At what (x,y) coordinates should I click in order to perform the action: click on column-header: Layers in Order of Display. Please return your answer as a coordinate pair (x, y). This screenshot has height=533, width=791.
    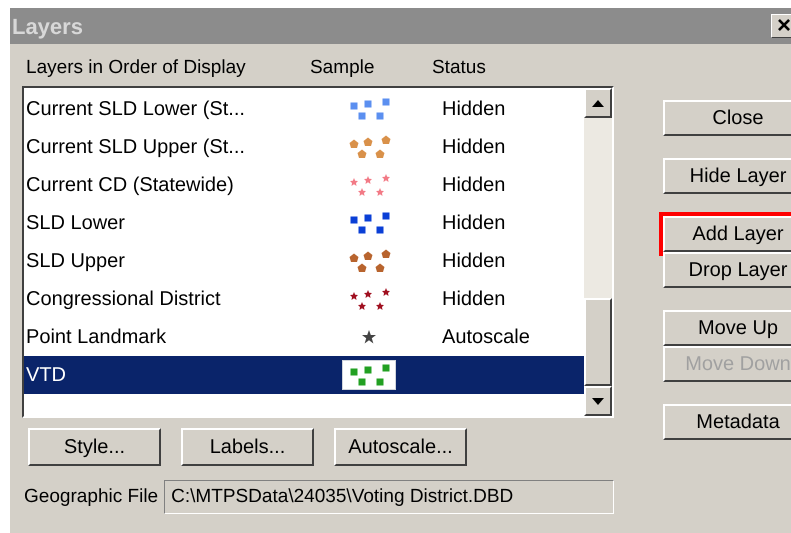
    Looking at the image, I should click on (136, 68).